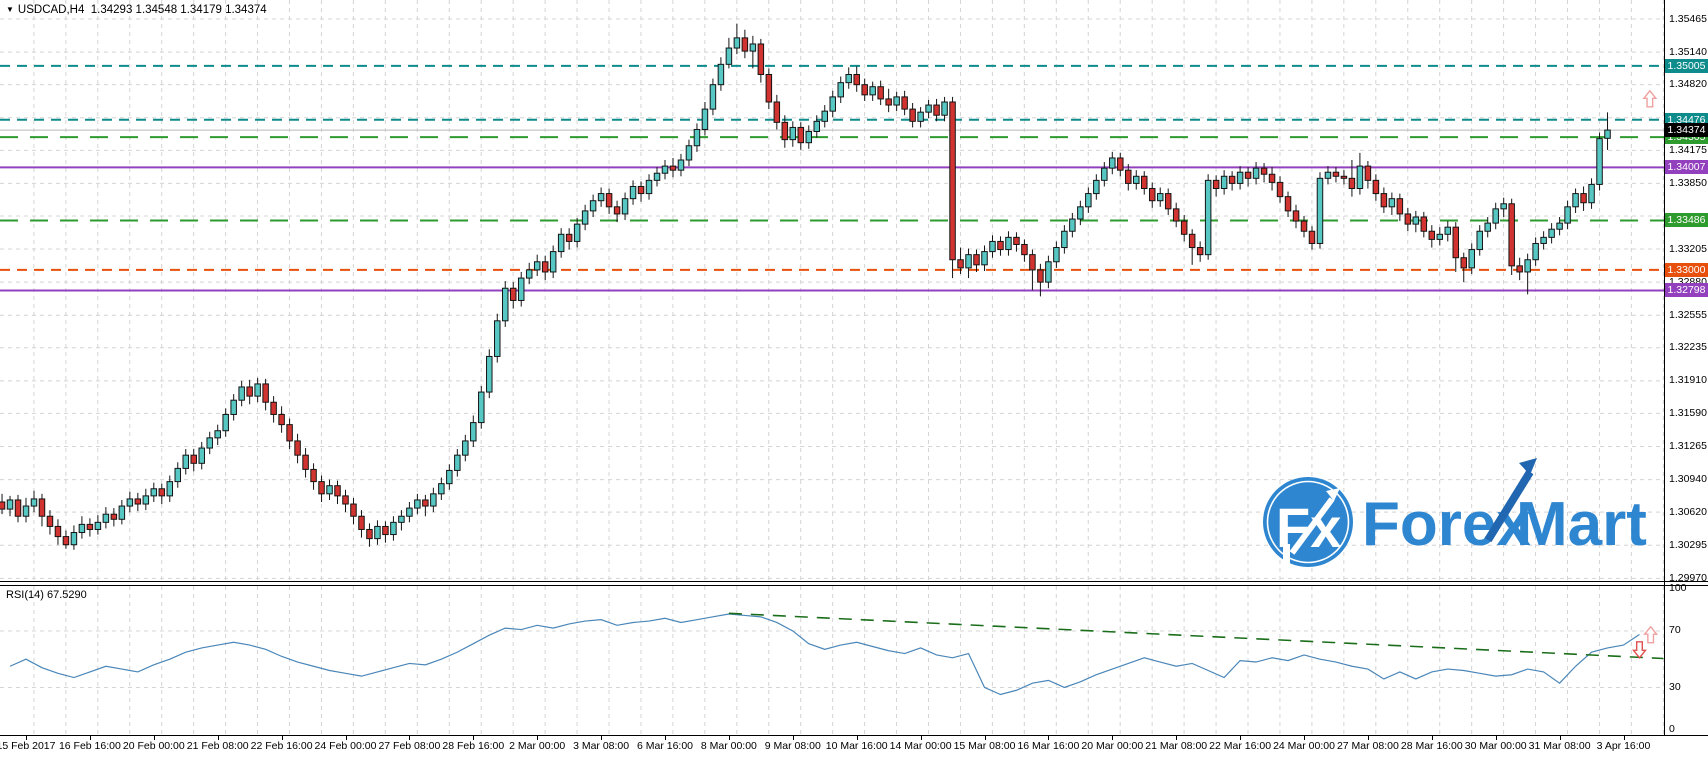 This screenshot has width=1708, height=761. What do you see at coordinates (1686, 65) in the screenshot?
I see `price-level-badge: 1.35005` at bounding box center [1686, 65].